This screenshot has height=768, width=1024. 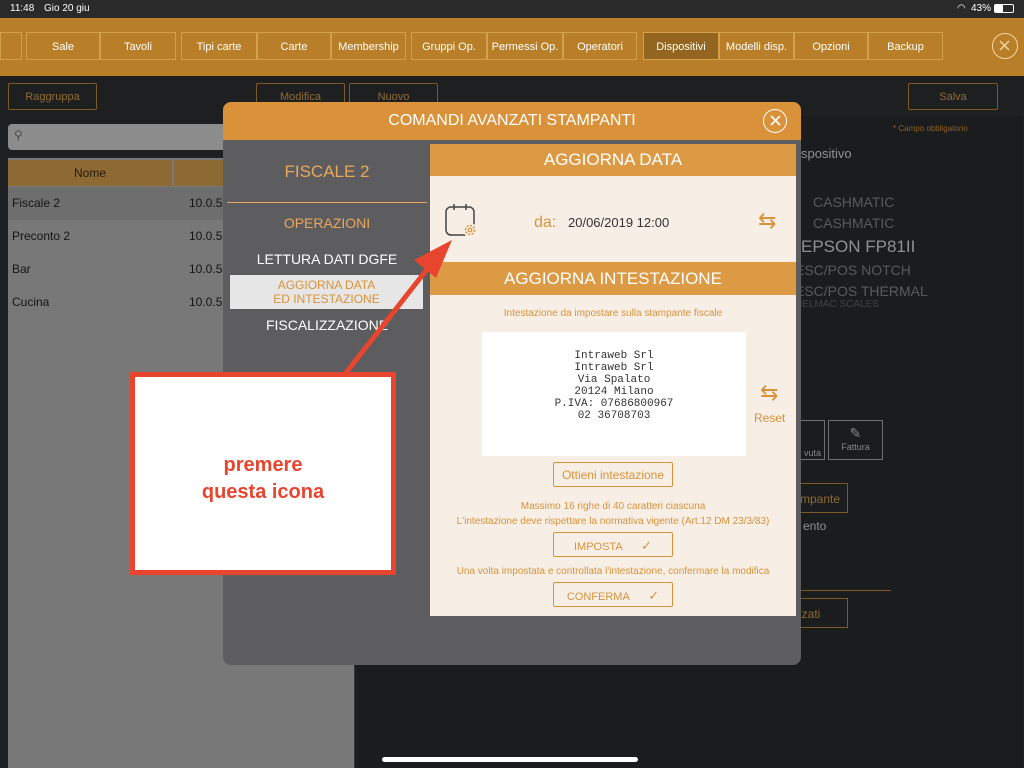 I want to click on home-indicator, so click(x=510, y=759).